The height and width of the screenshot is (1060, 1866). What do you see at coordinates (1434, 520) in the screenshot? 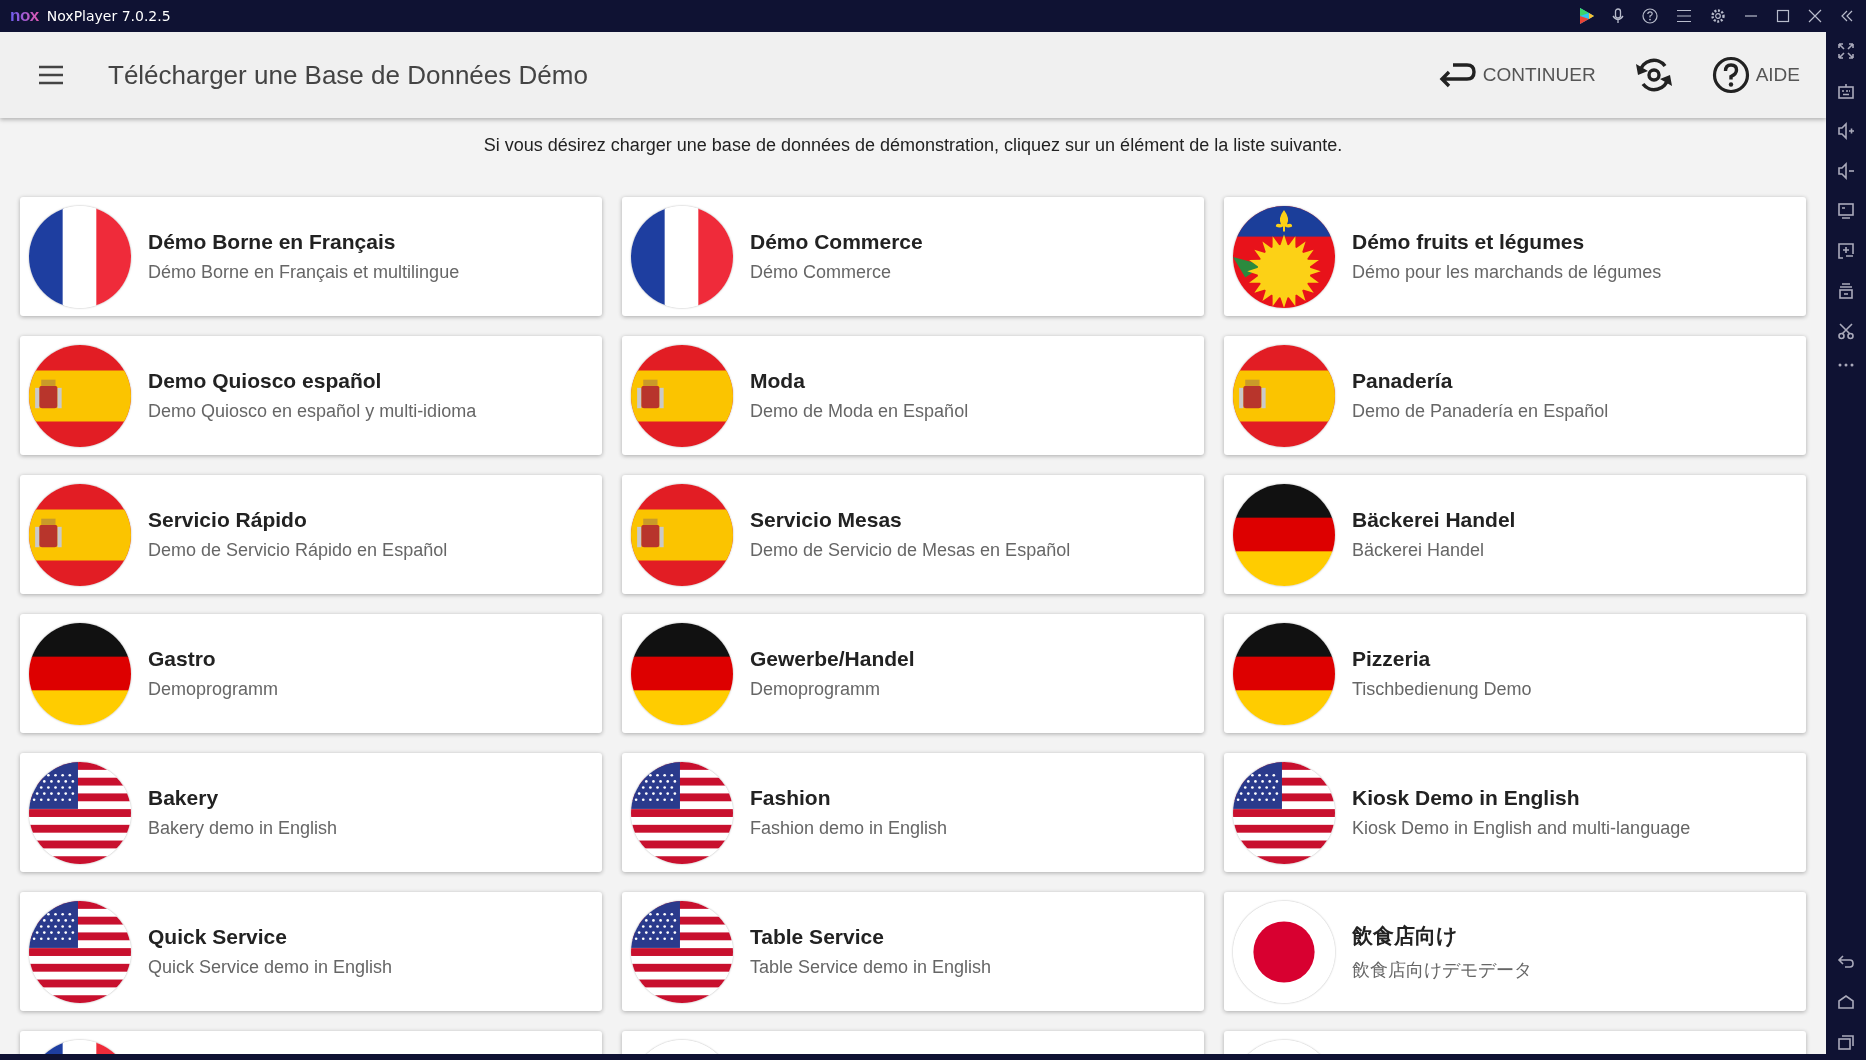
I see `card-title: Bäckerei Handel` at bounding box center [1434, 520].